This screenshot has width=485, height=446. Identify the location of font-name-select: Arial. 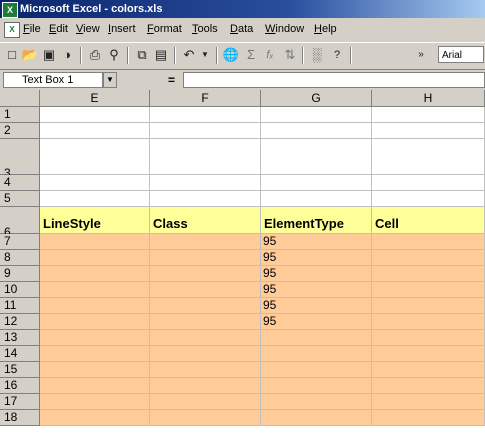
(461, 54).